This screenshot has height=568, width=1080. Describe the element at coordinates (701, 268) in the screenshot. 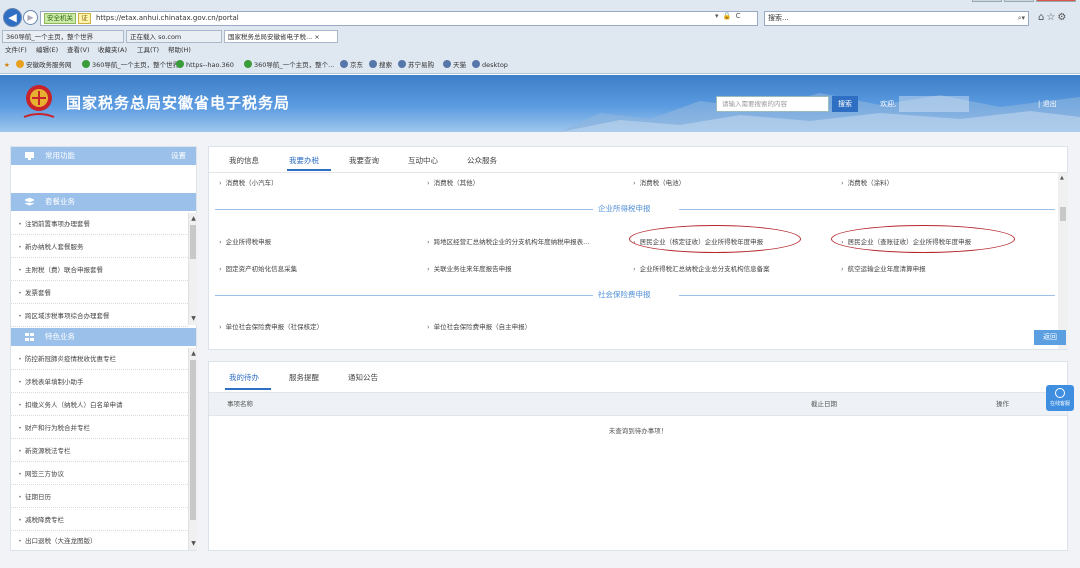

I see `link-consolidated-branch-filing: 企业所得税汇总纳税企业总分支机构信息备案` at that location.